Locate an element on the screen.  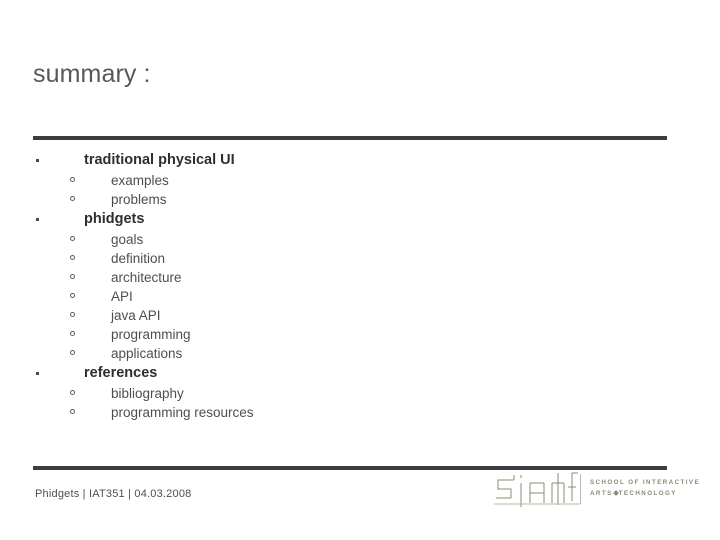
logo-line-1: SCHOOL OF INTERACTIVE is located at coordinates (645, 482).